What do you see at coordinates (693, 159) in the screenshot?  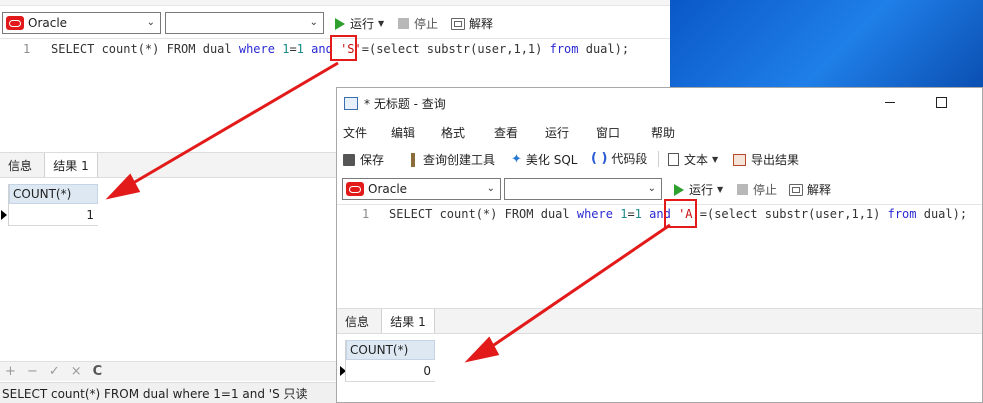 I see `text-button: 文本 ▼` at bounding box center [693, 159].